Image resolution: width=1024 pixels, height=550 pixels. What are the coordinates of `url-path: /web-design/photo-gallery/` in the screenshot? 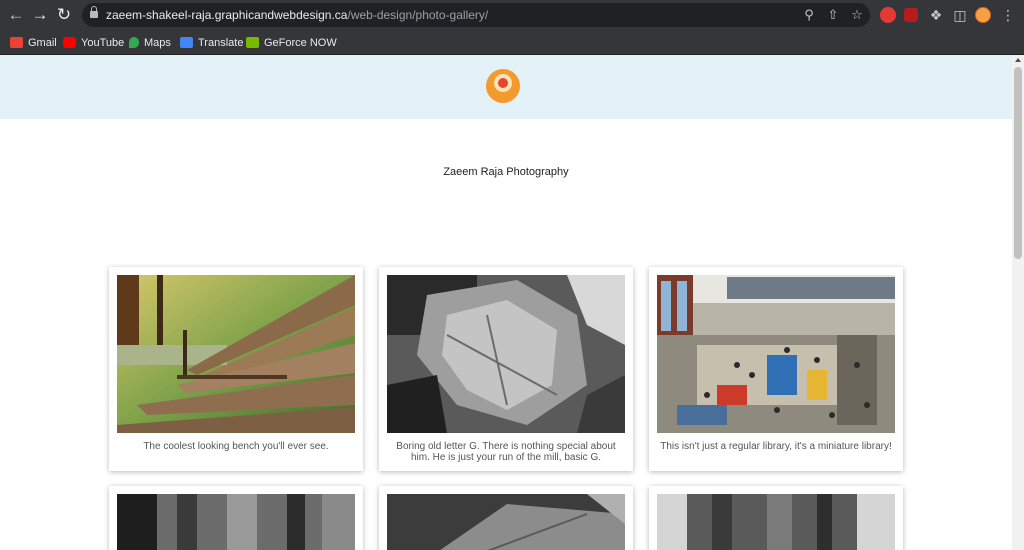 It's located at (418, 15).